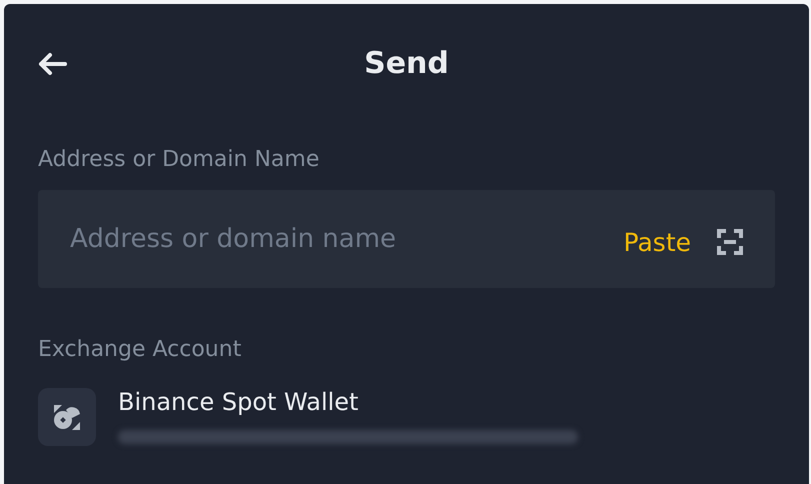 The image size is (811, 484). I want to click on wallet-icon, so click(67, 417).